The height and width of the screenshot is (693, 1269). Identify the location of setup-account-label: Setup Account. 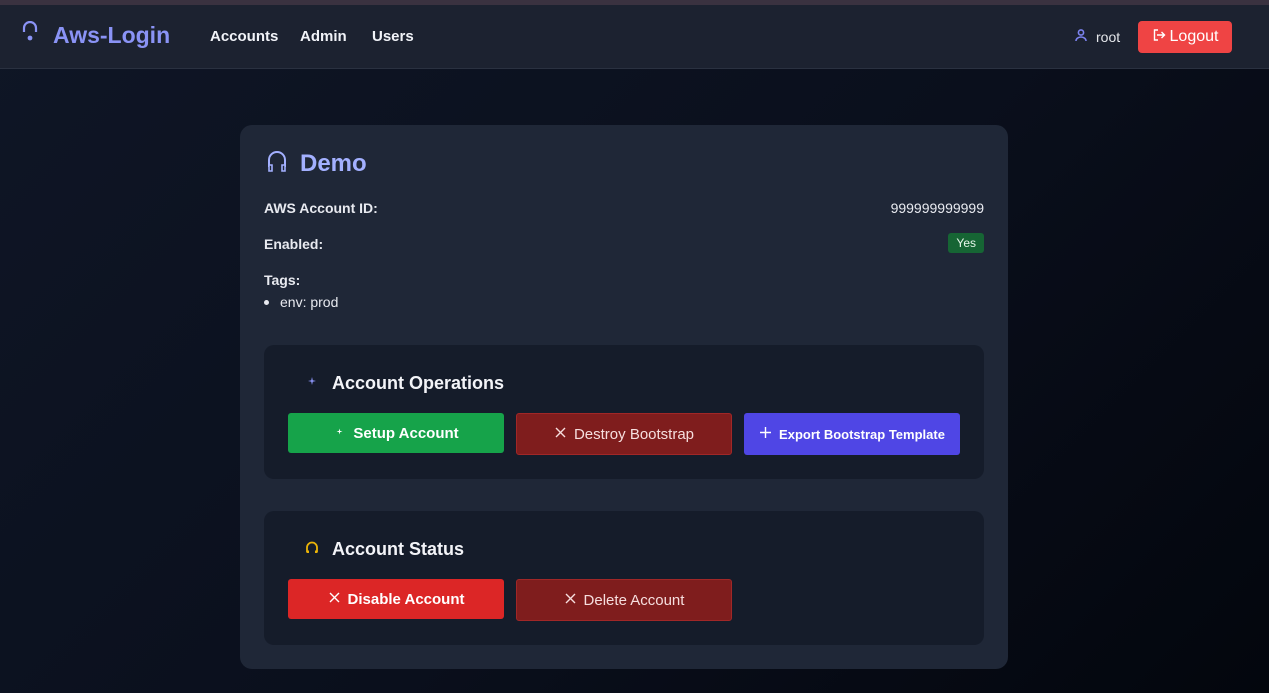
(406, 433).